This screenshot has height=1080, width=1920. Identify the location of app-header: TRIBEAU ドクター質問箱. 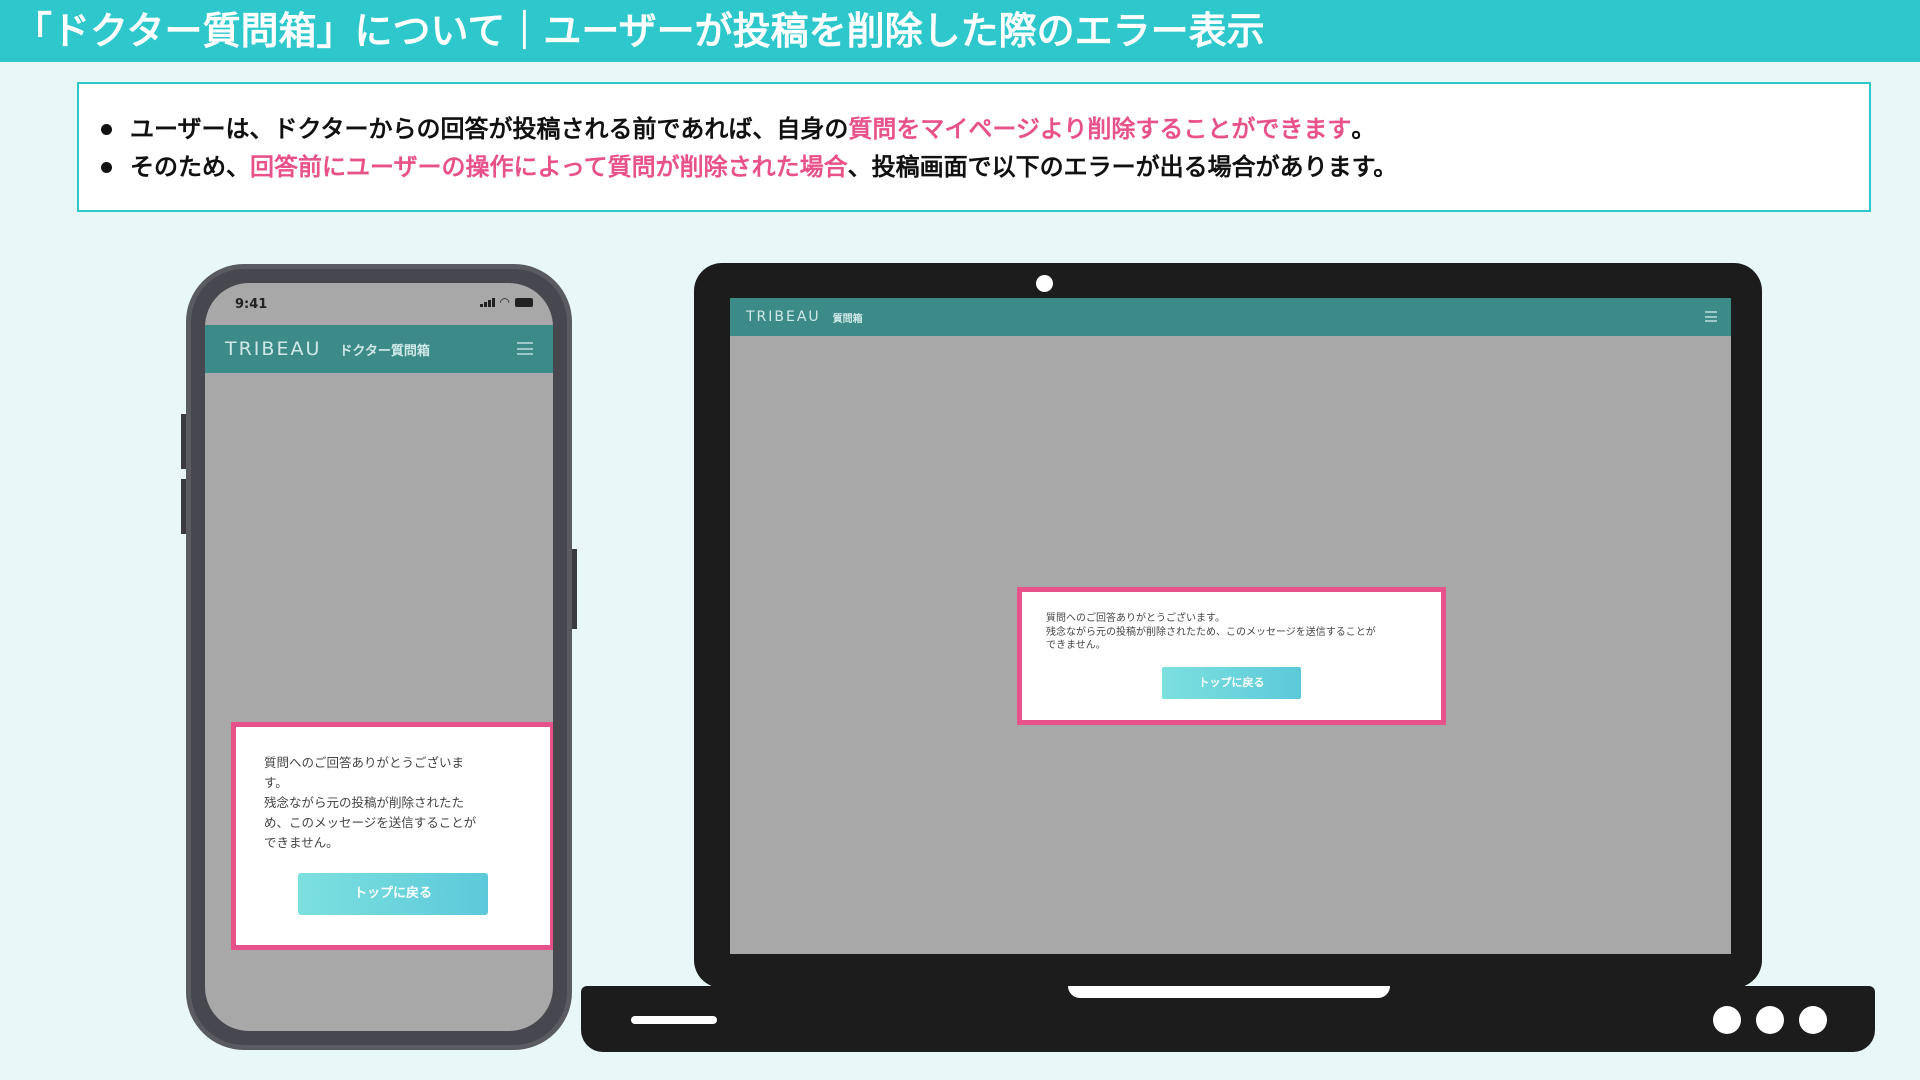
(379, 349).